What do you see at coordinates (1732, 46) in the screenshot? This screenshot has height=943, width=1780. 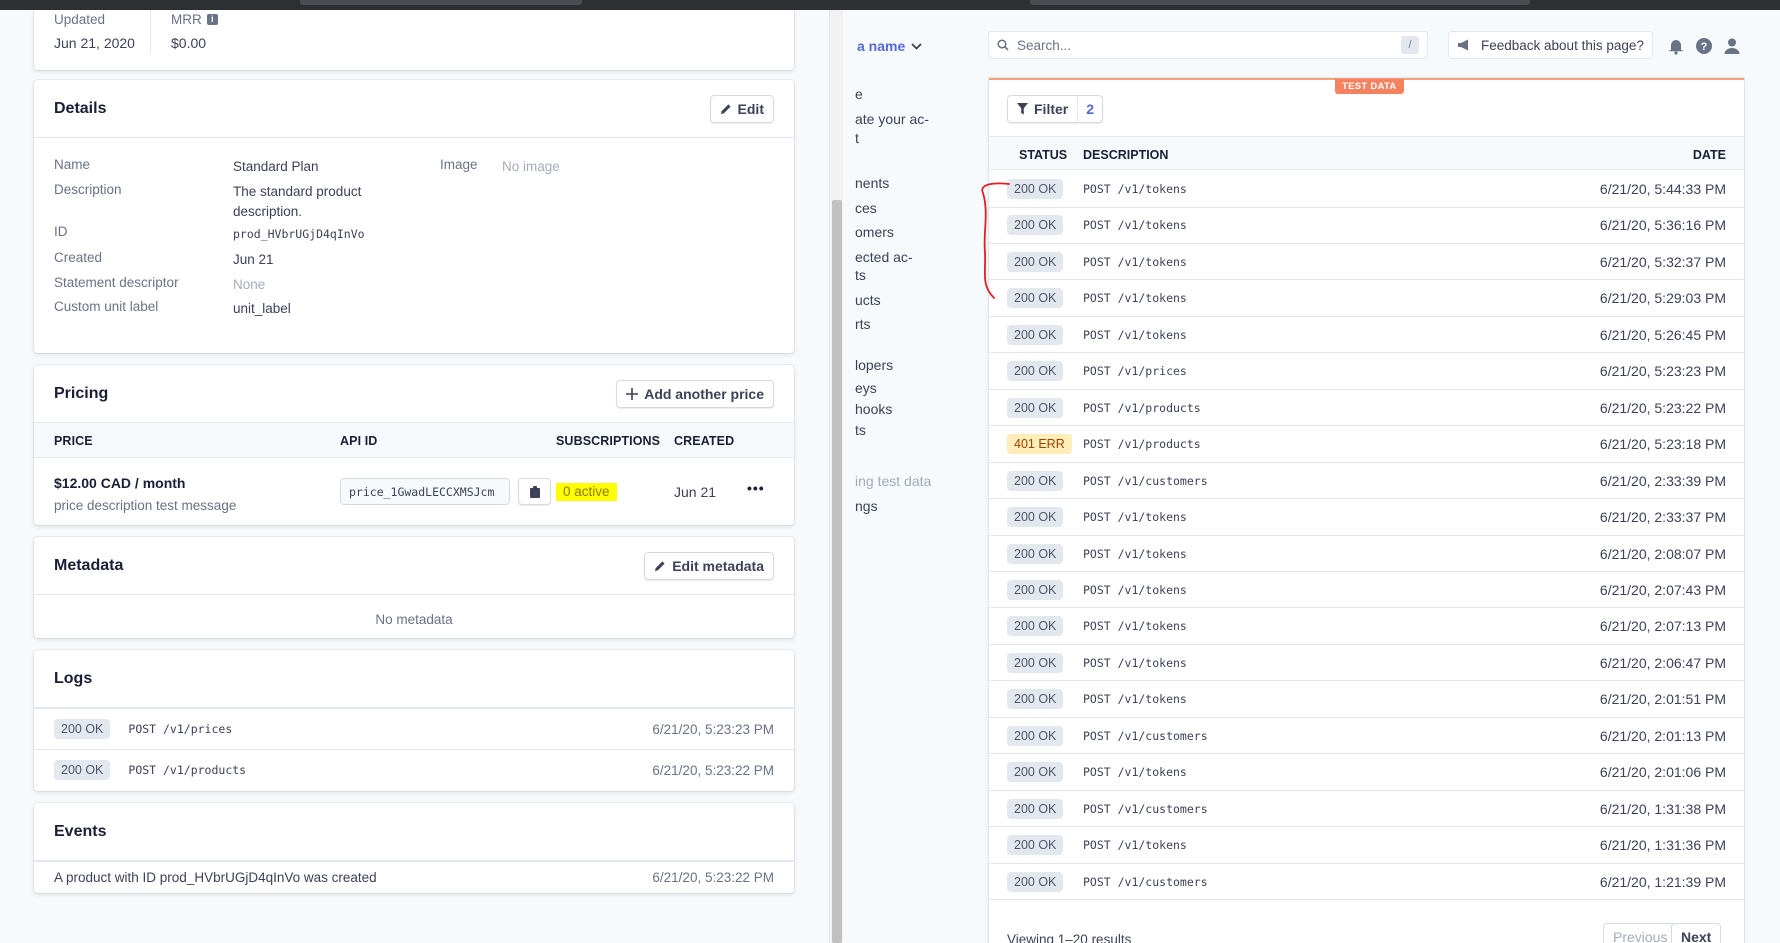 I see `user-icon` at bounding box center [1732, 46].